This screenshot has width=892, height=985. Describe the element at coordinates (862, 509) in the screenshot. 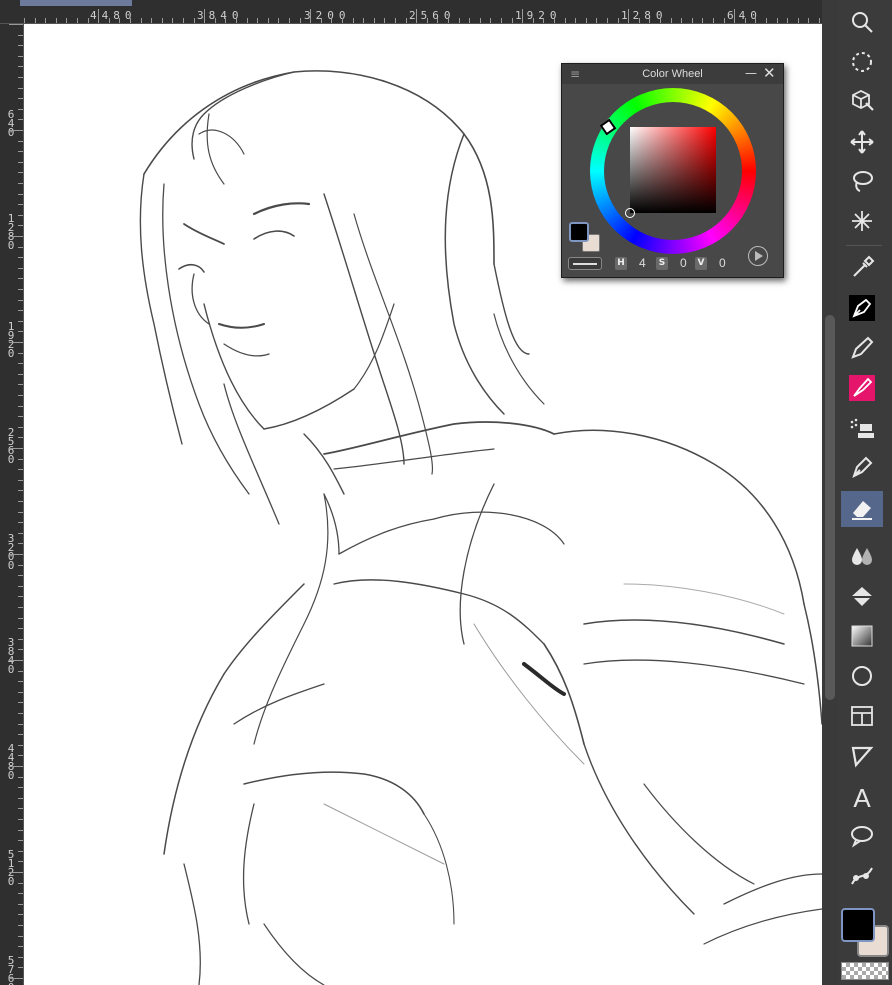

I see `eraser-icon` at that location.